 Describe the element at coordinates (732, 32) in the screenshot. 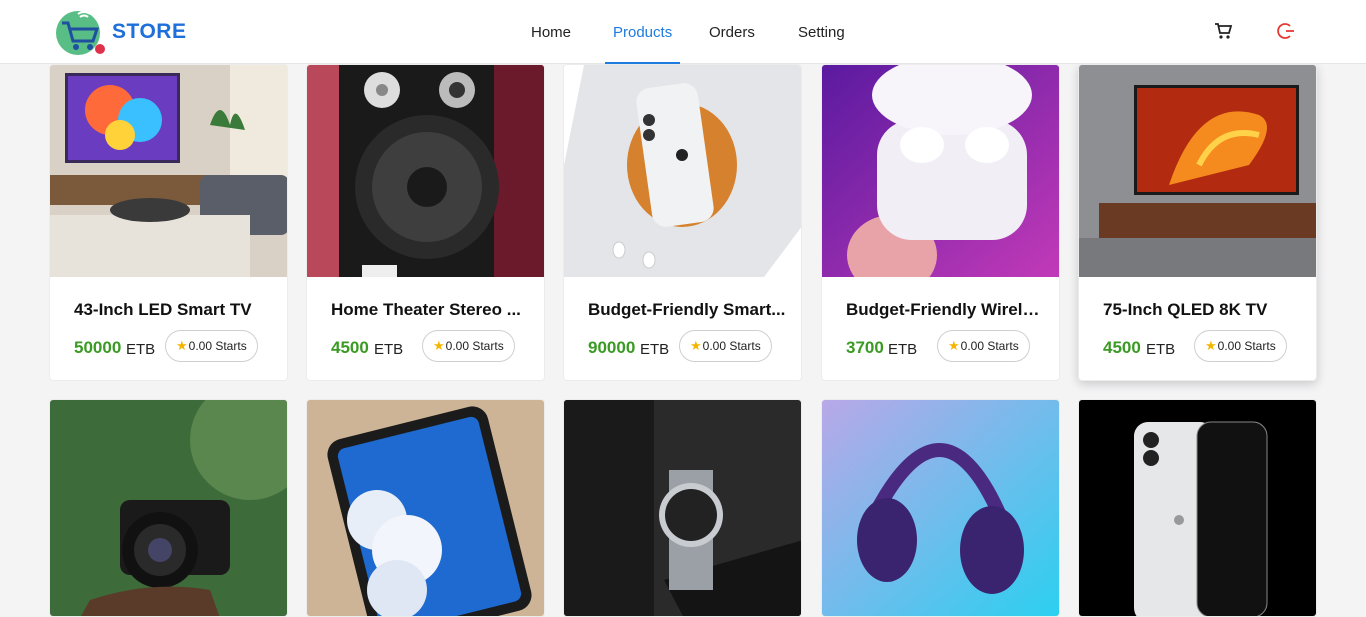

I see `nav-orders: Orders` at that location.